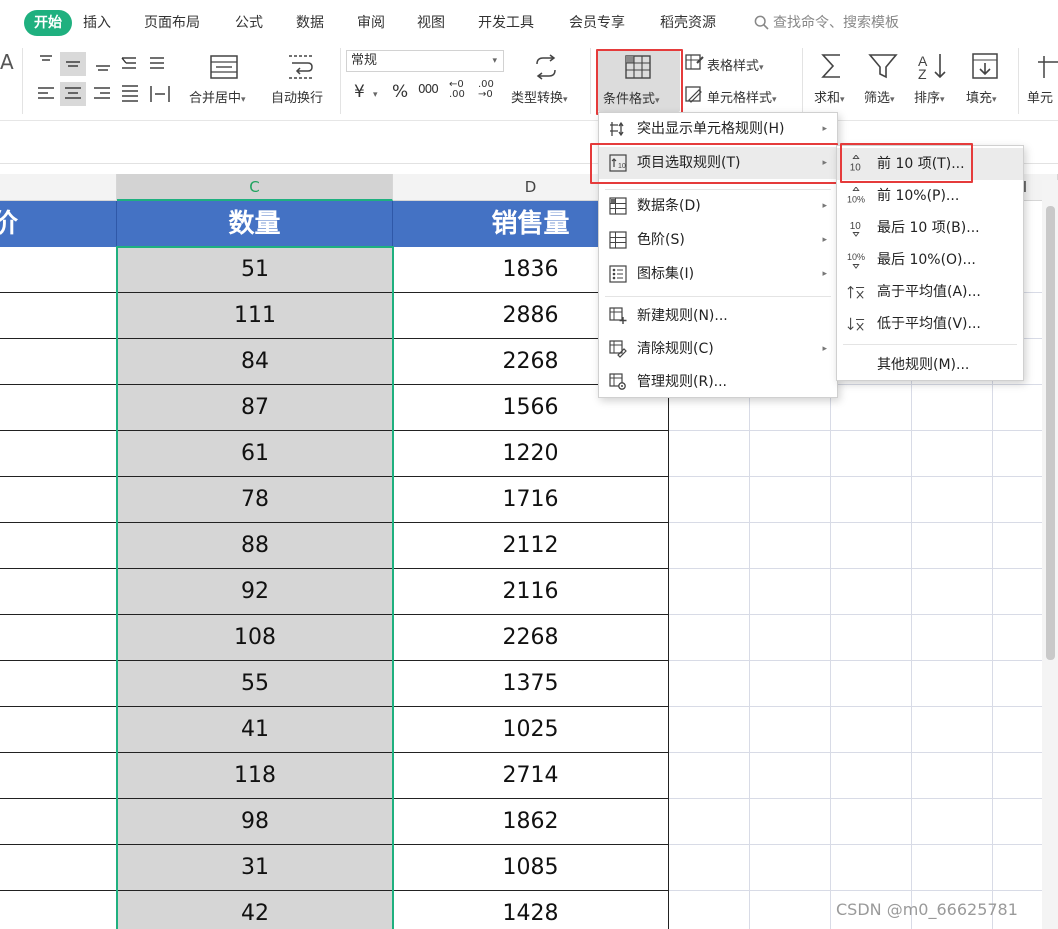  Describe the element at coordinates (1050, 433) in the screenshot. I see `scrollbar-thumb` at that location.